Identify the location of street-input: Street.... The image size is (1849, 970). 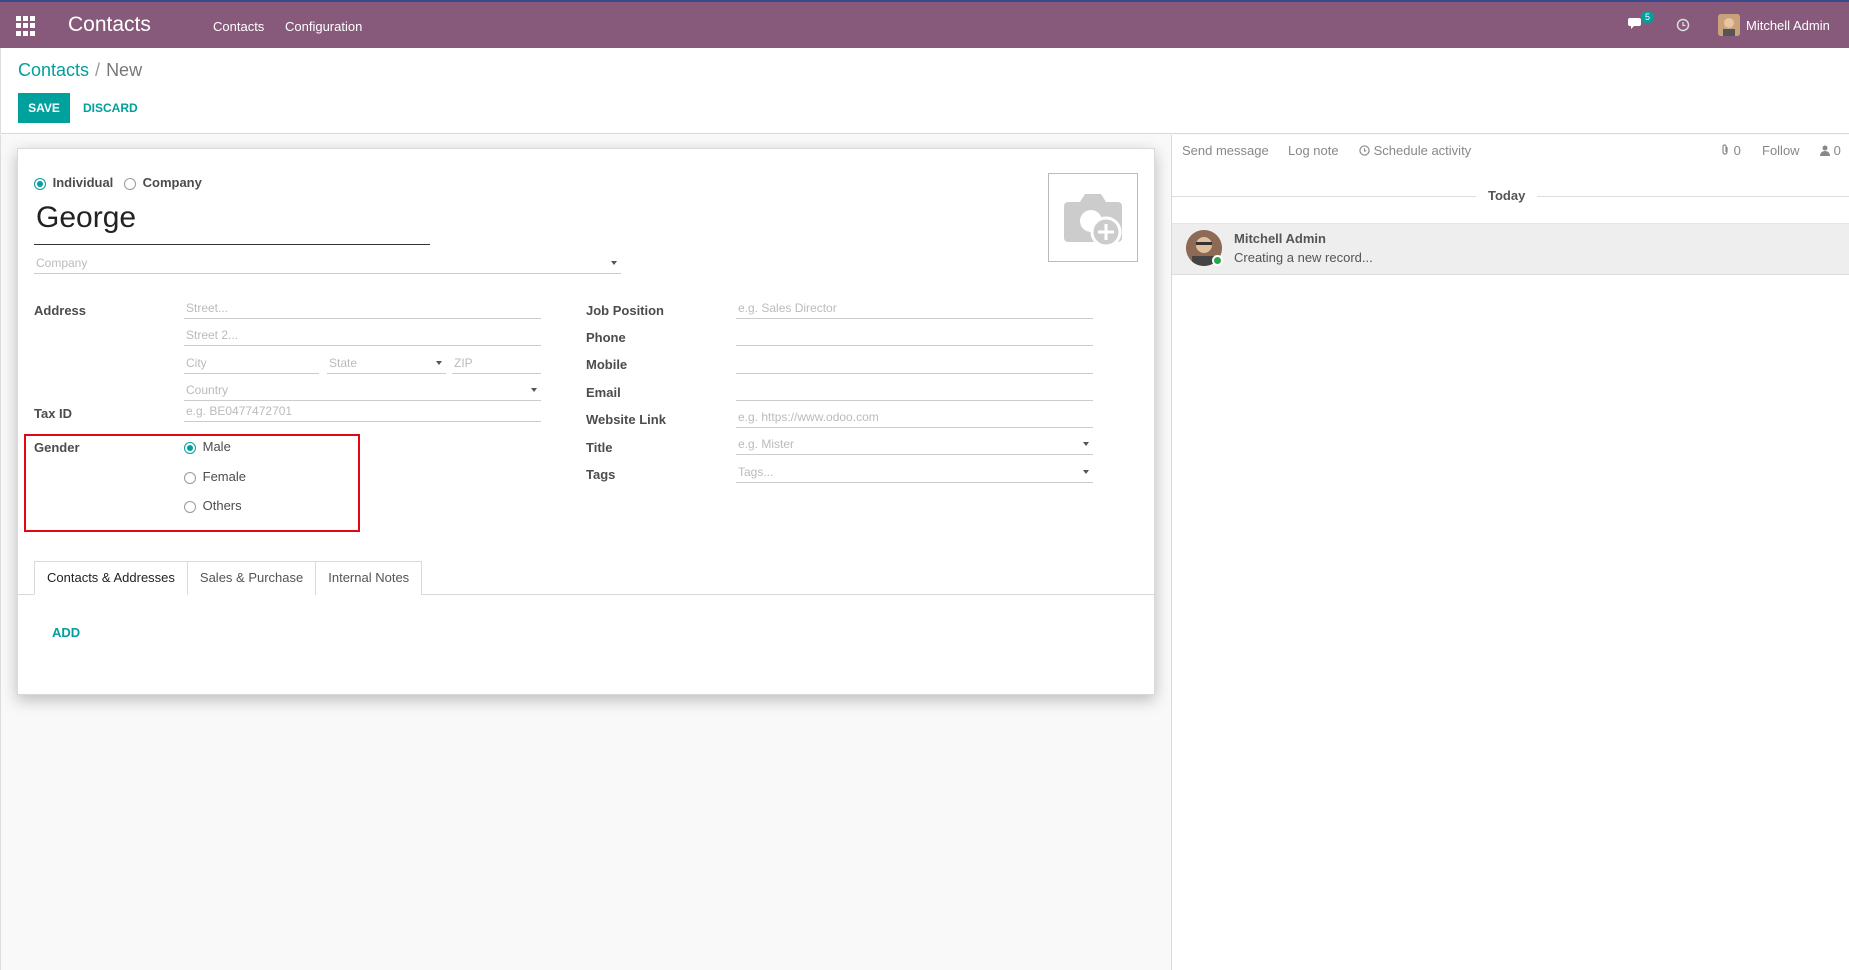
(362, 308).